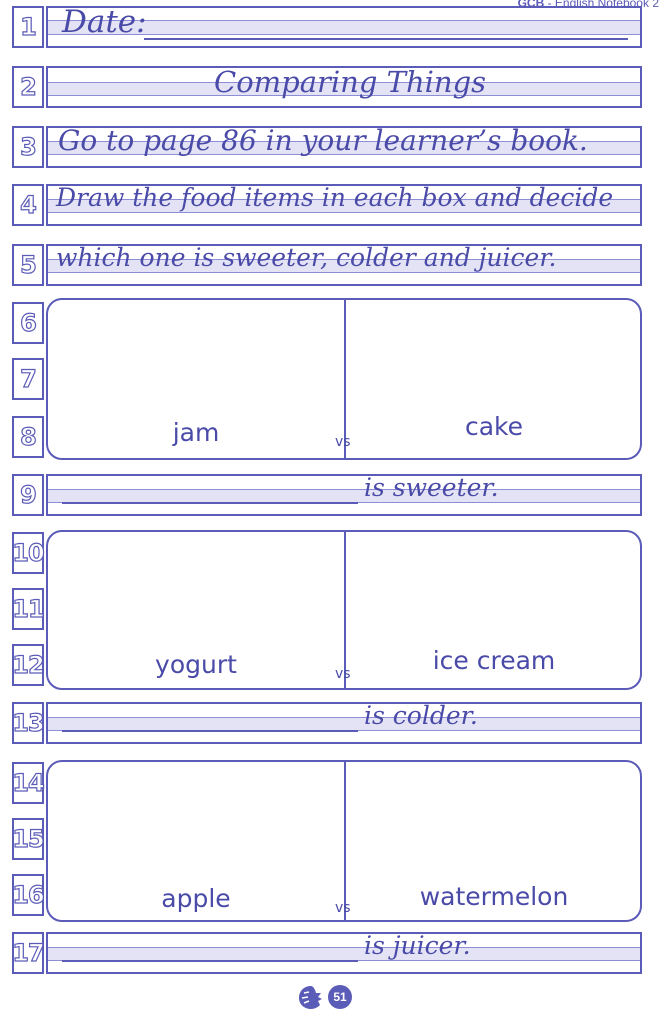 This screenshot has width=663, height=1015. What do you see at coordinates (29, 86) in the screenshot?
I see `line-number: 2` at bounding box center [29, 86].